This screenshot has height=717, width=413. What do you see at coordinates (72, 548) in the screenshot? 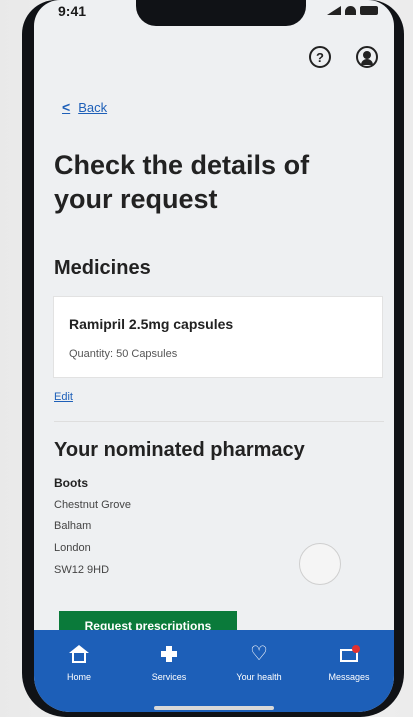
I see `pharmacy-address-line: London` at bounding box center [72, 548].